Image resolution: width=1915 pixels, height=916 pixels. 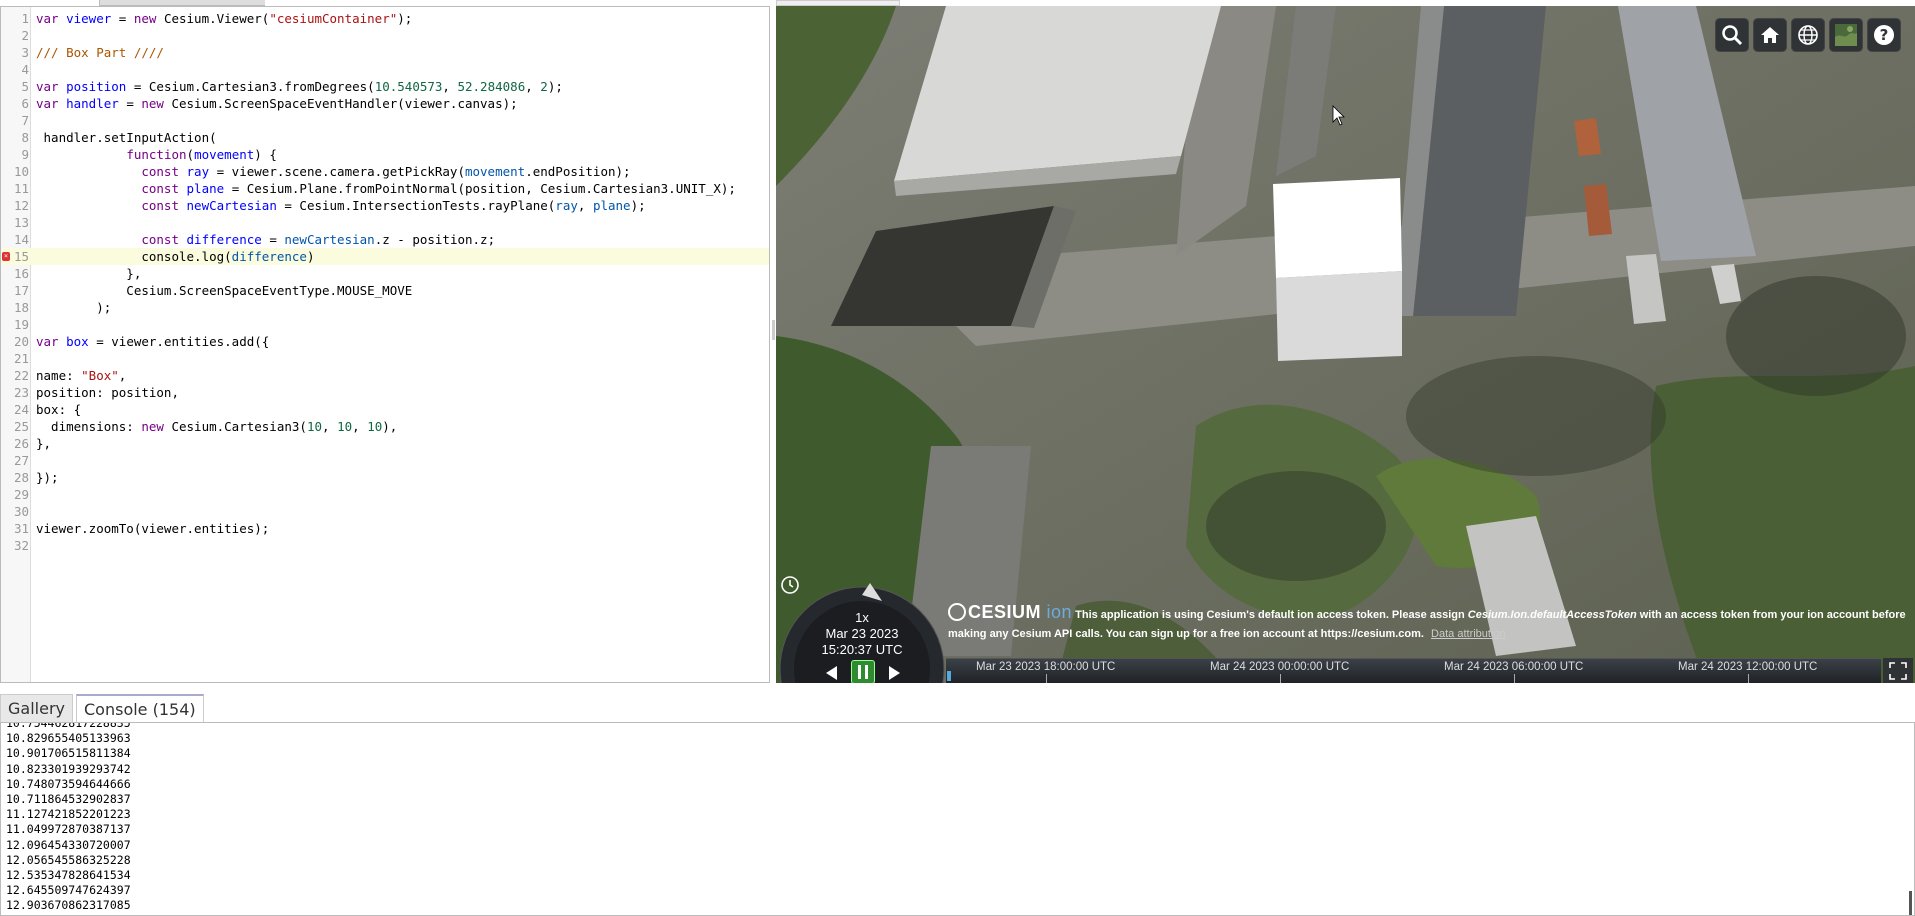 I want to click on code-line: 3 /// Box Part ////, so click(x=385, y=52).